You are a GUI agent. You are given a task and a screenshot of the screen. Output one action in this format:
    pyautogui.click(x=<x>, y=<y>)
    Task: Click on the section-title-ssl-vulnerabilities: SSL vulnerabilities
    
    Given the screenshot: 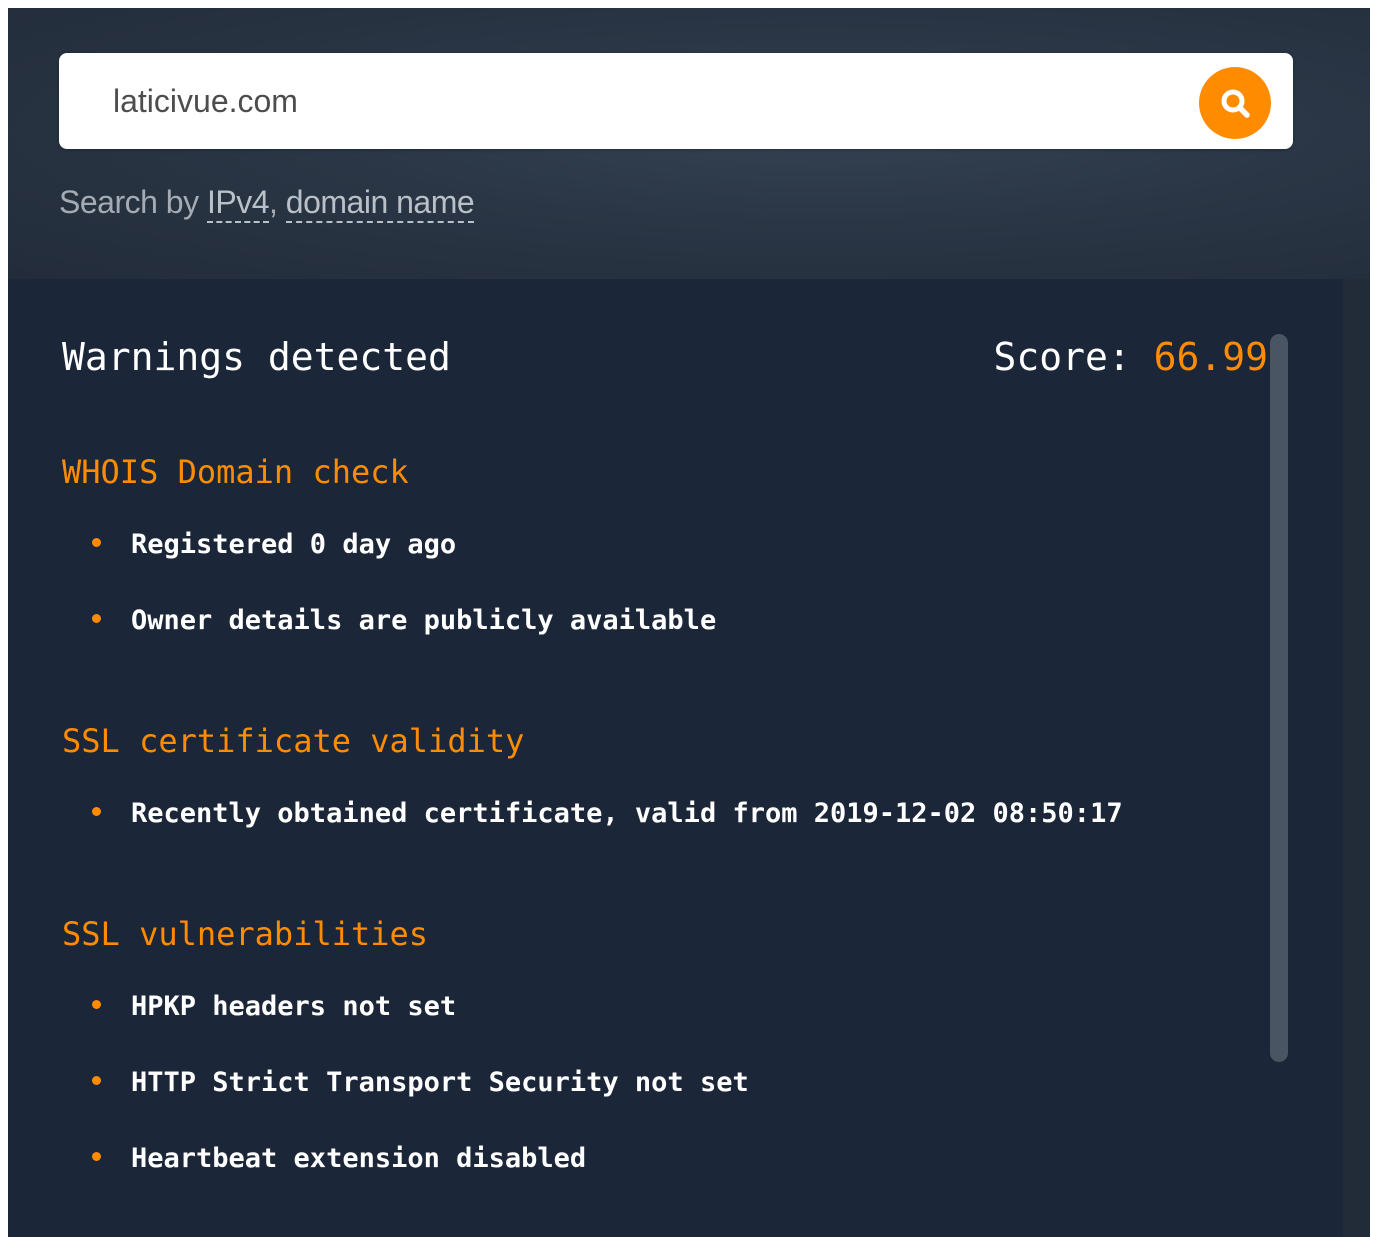 What is the action you would take?
    pyautogui.click(x=245, y=934)
    